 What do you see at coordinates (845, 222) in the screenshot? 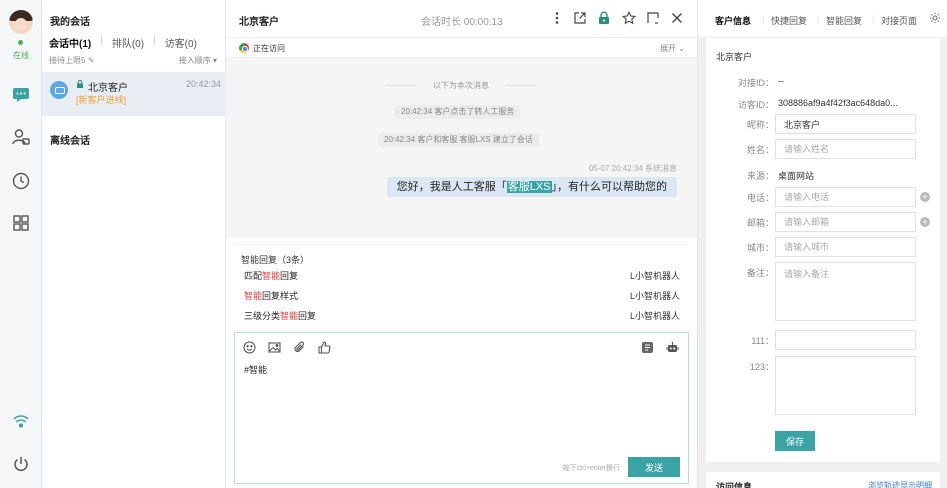
I see `email-input` at bounding box center [845, 222].